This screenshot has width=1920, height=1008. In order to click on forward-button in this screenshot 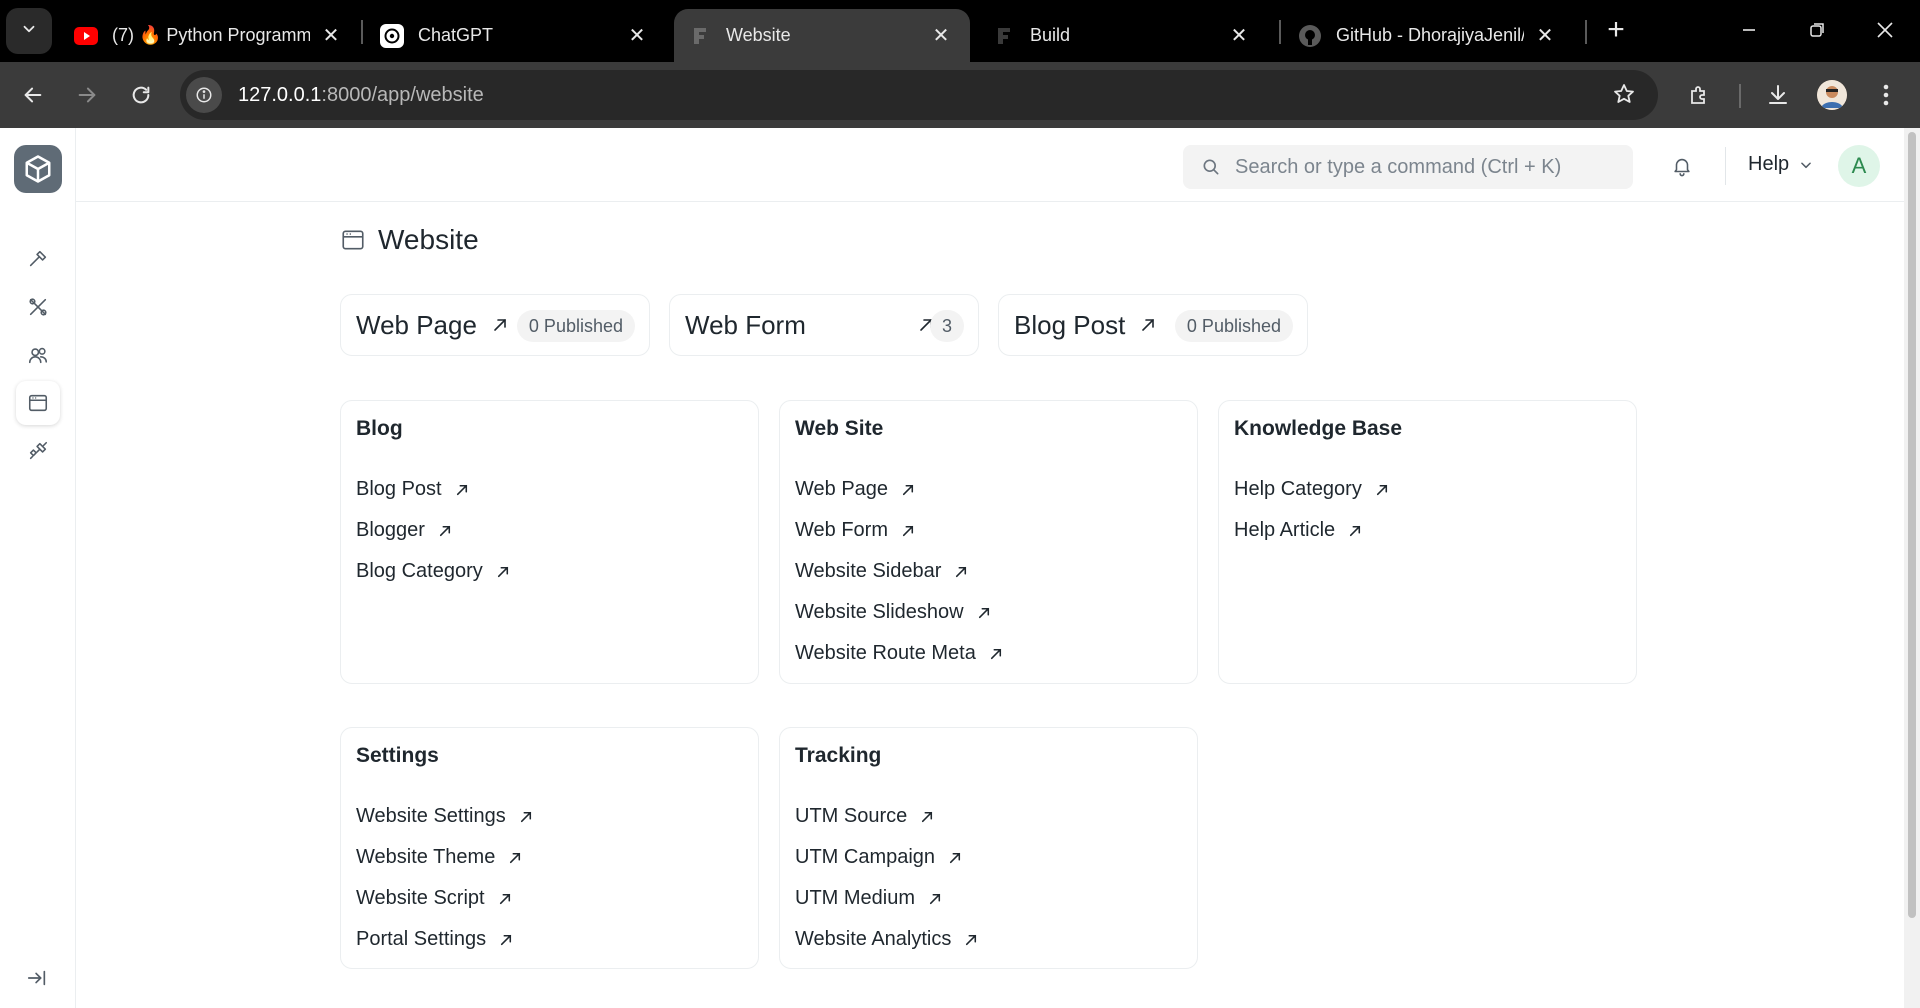, I will do `click(87, 95)`.